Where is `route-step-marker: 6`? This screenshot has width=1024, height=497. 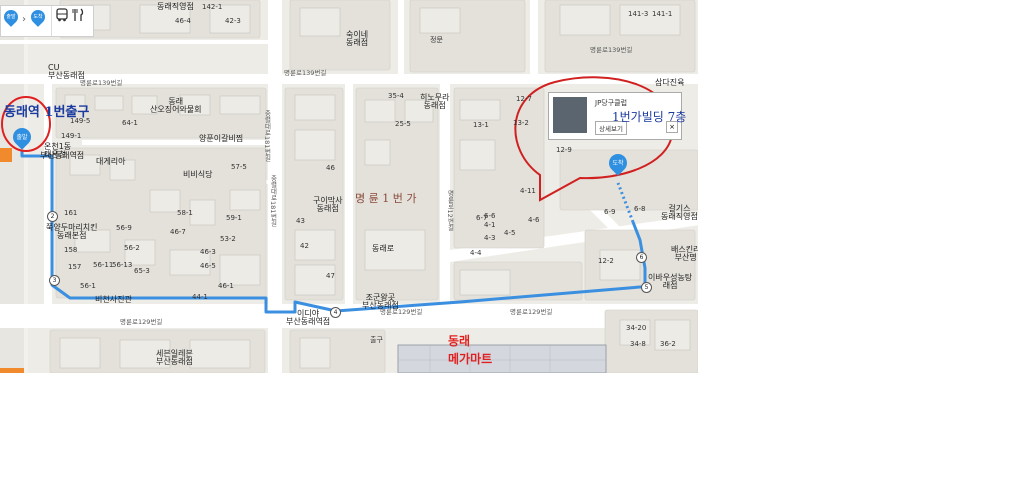
route-step-marker: 6 is located at coordinates (641, 257).